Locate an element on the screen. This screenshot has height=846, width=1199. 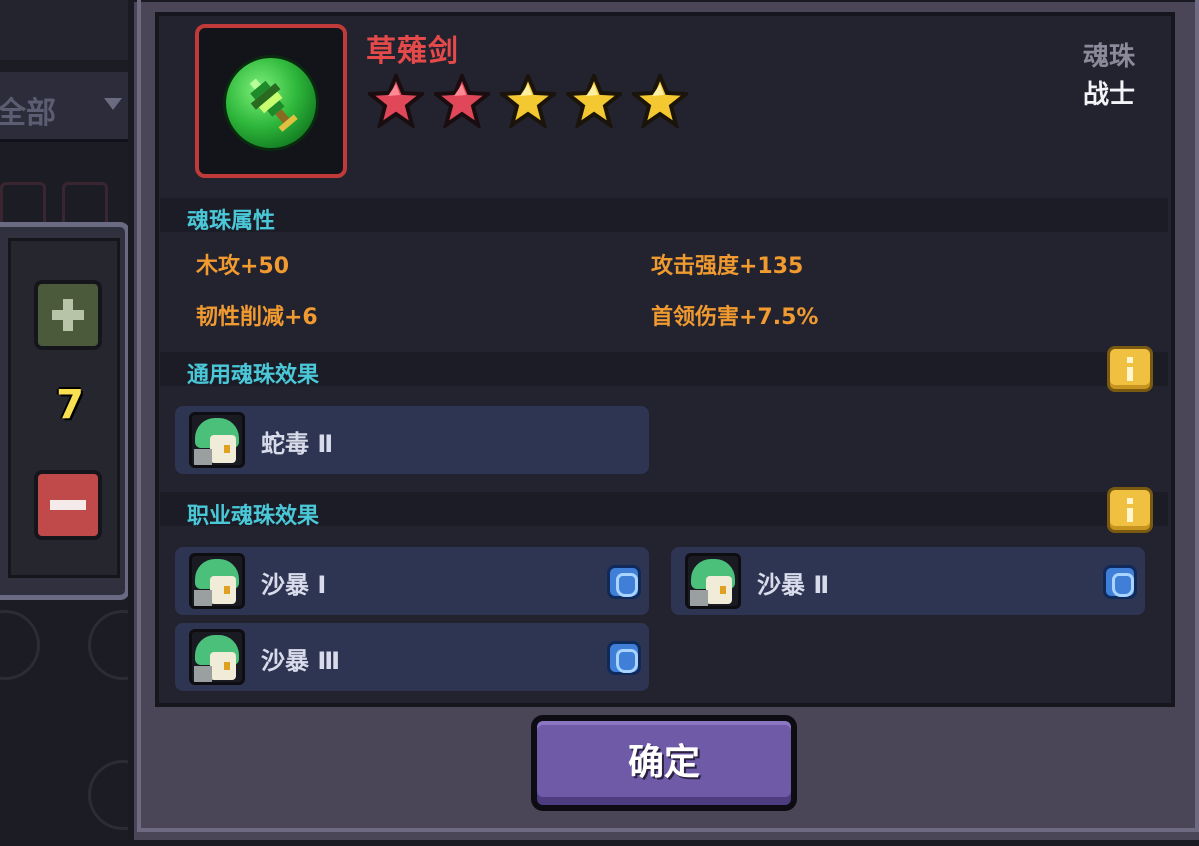
effect-card: 沙暴 Ⅱ is located at coordinates (908, 581).